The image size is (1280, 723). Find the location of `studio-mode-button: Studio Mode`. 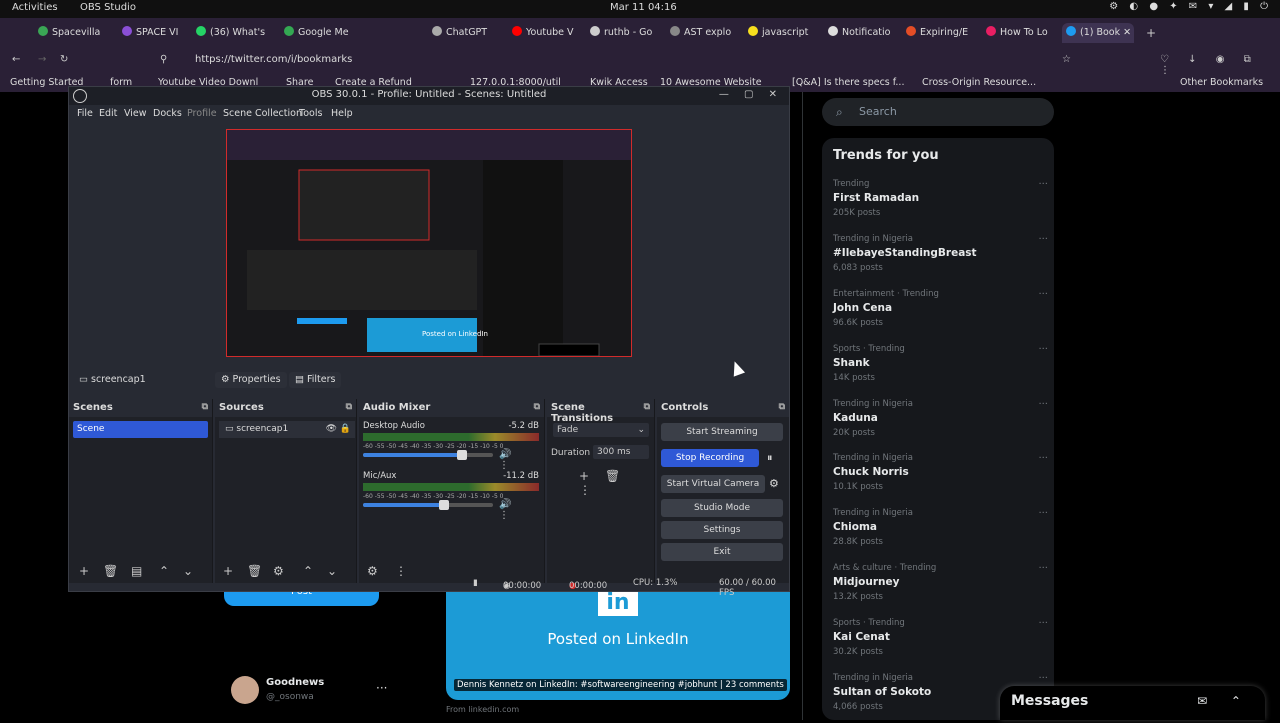

studio-mode-button: Studio Mode is located at coordinates (722, 508).